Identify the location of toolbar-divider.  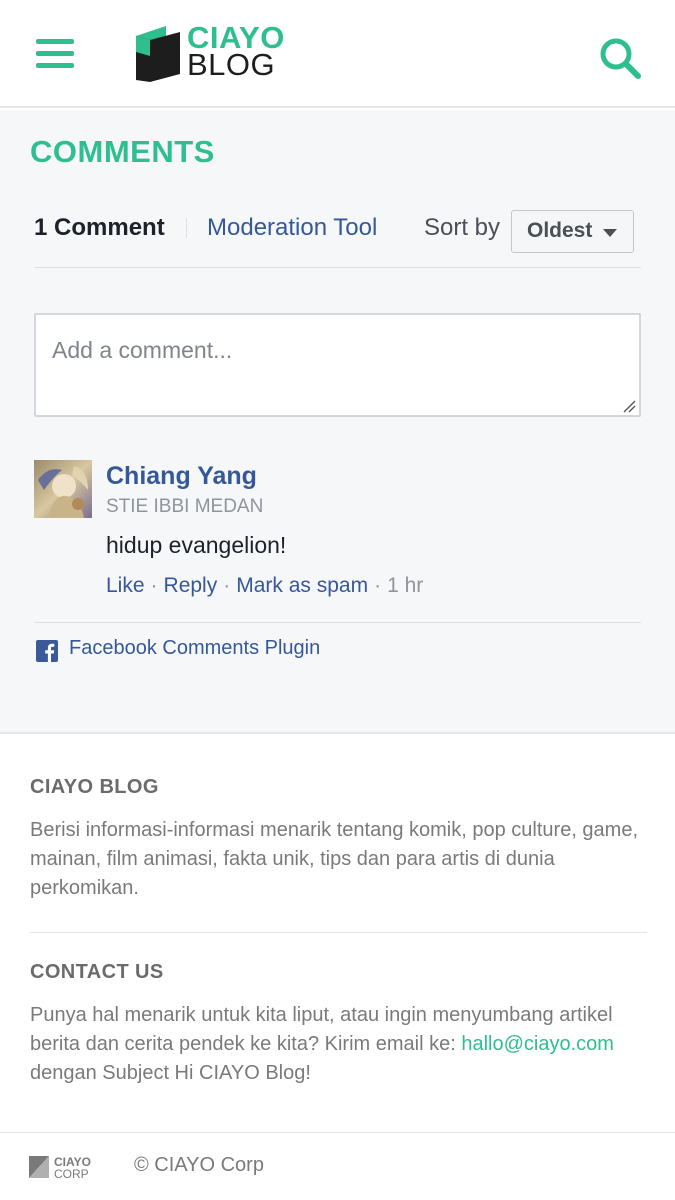
(186, 228).